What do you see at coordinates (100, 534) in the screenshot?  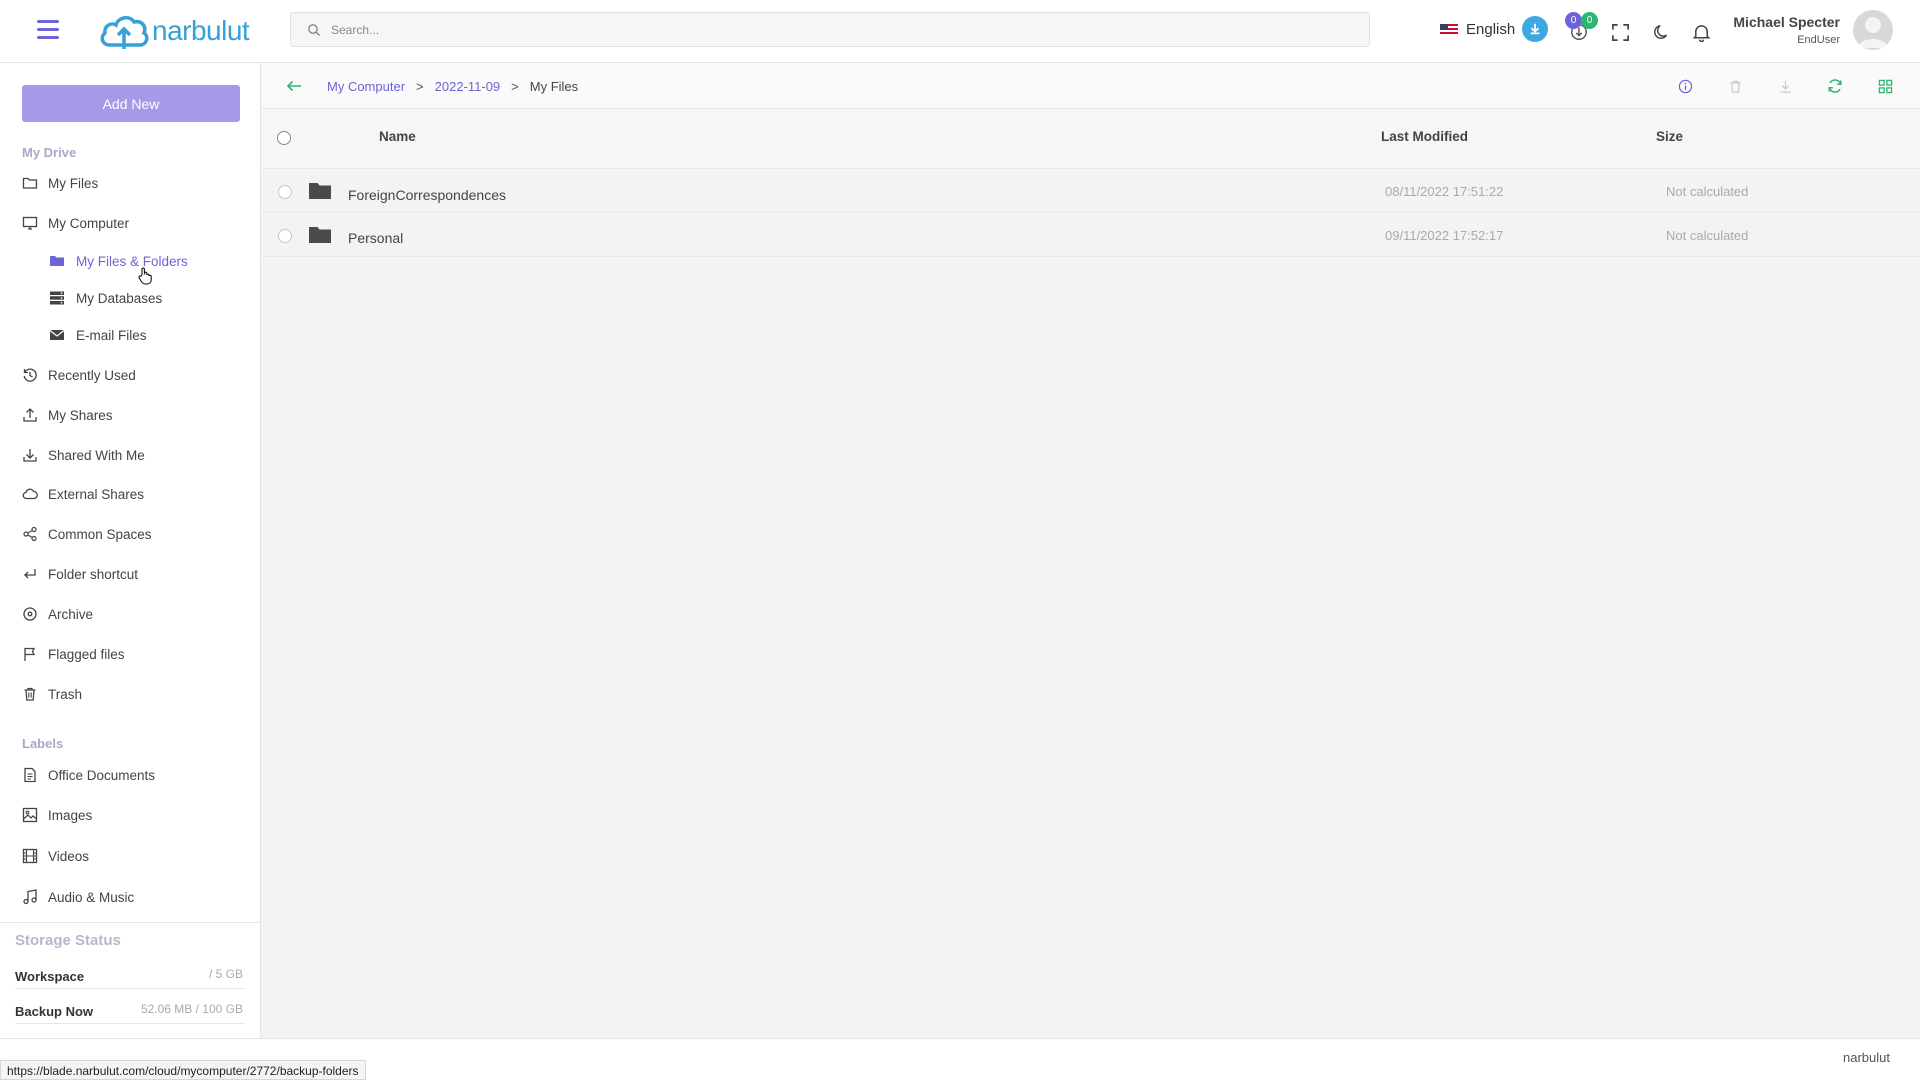 I see `sidebar-item-label: Common Spaces` at bounding box center [100, 534].